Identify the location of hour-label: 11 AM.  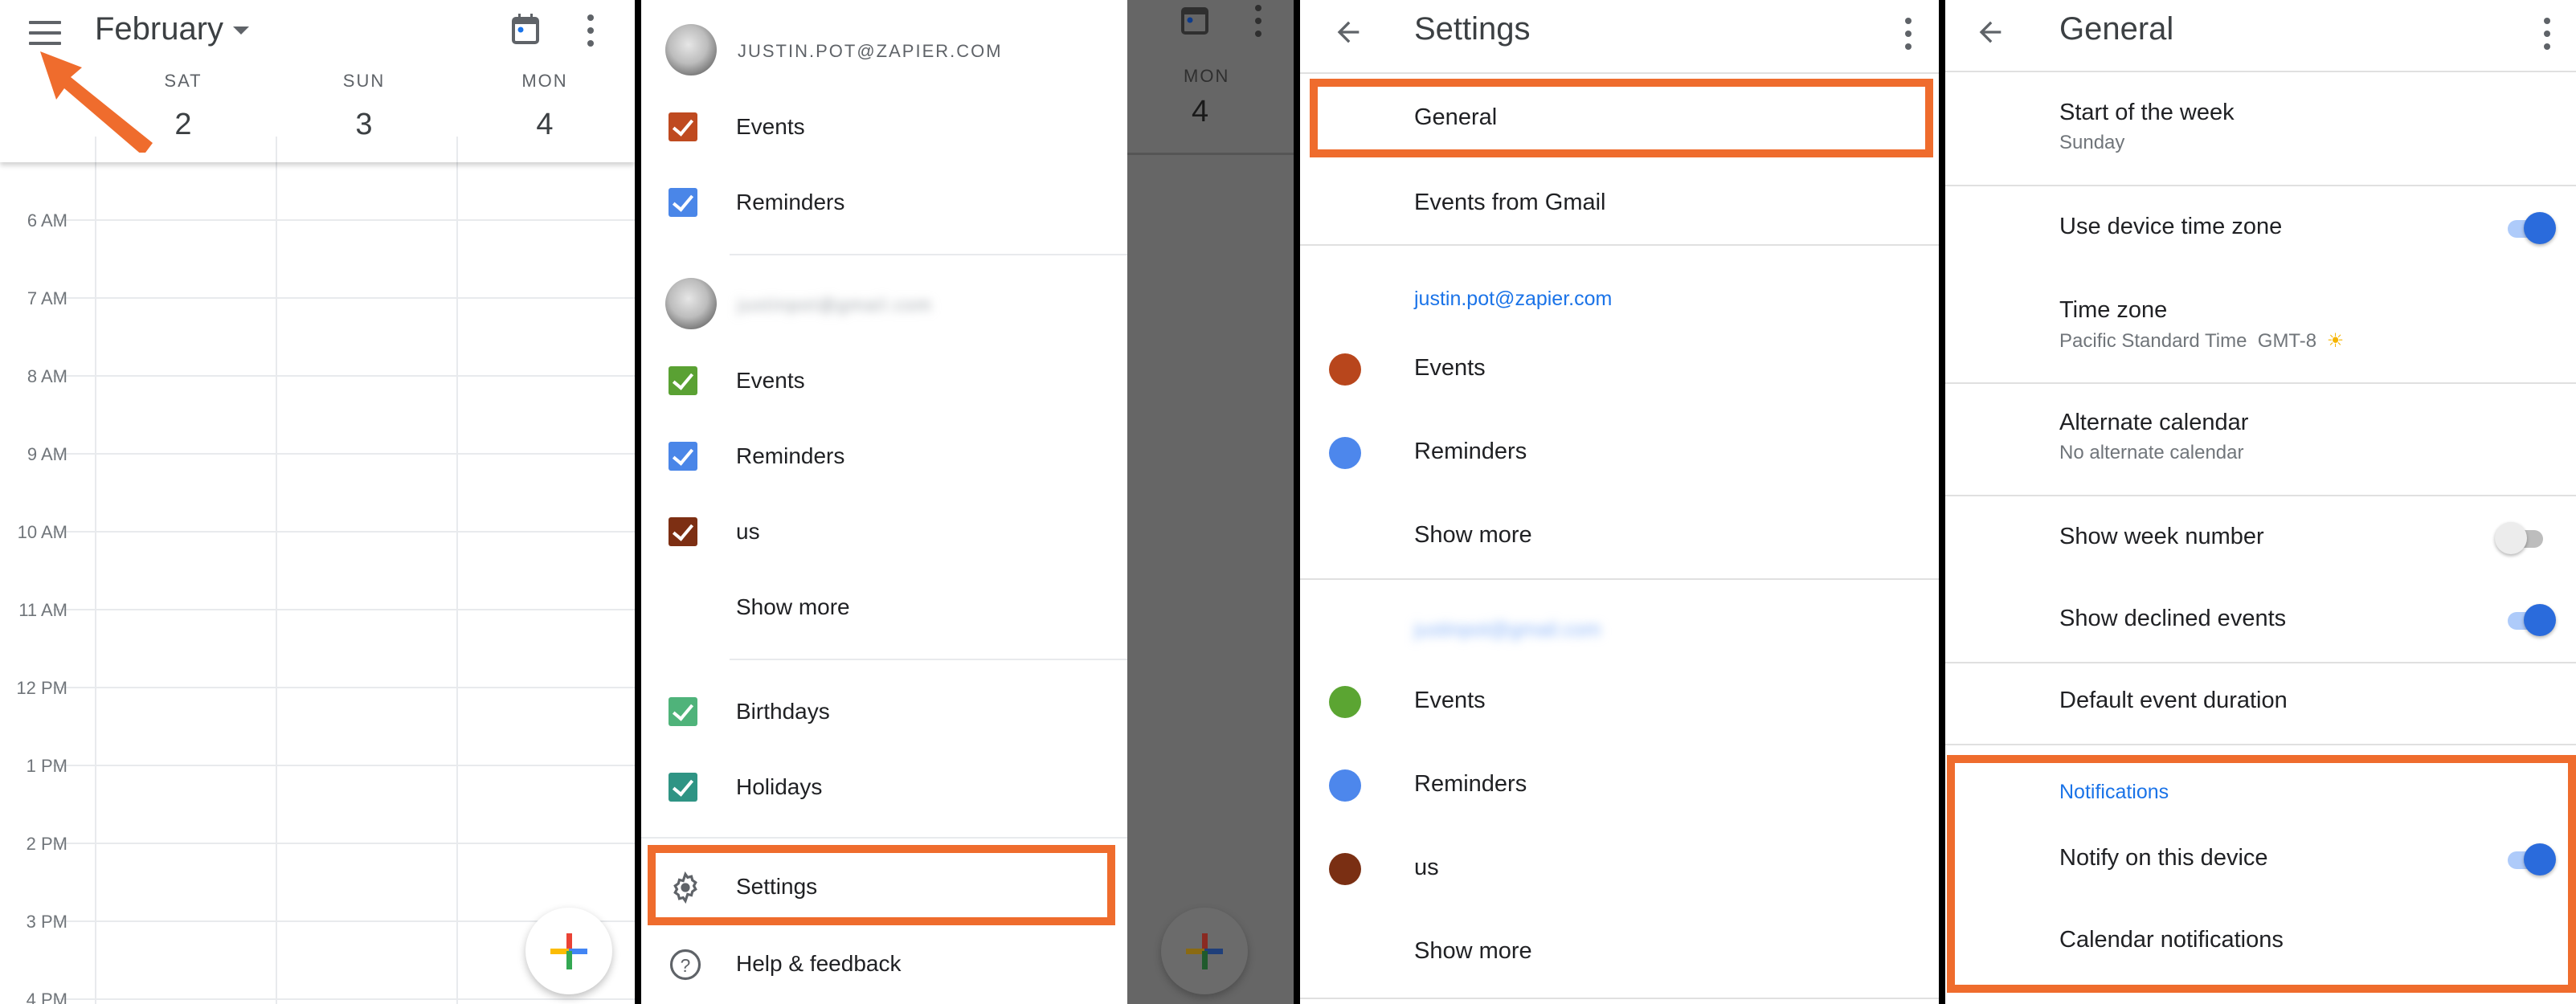
(42, 610).